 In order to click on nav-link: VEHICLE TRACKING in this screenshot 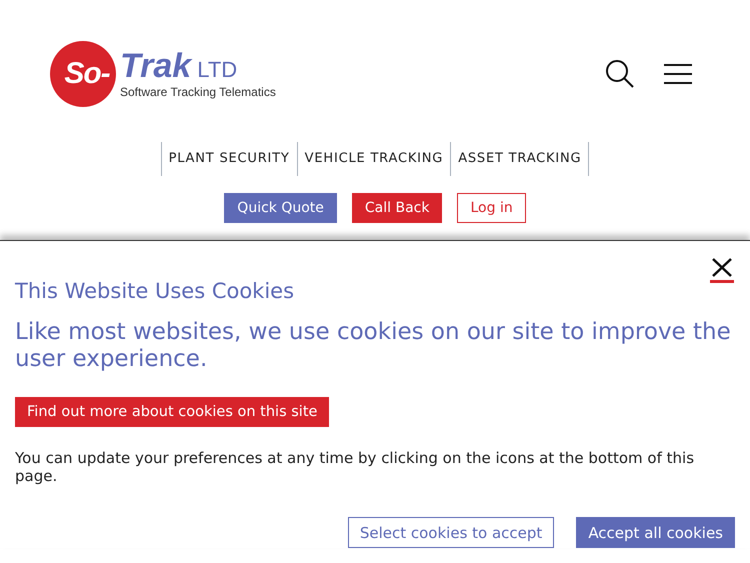, I will do `click(373, 159)`.